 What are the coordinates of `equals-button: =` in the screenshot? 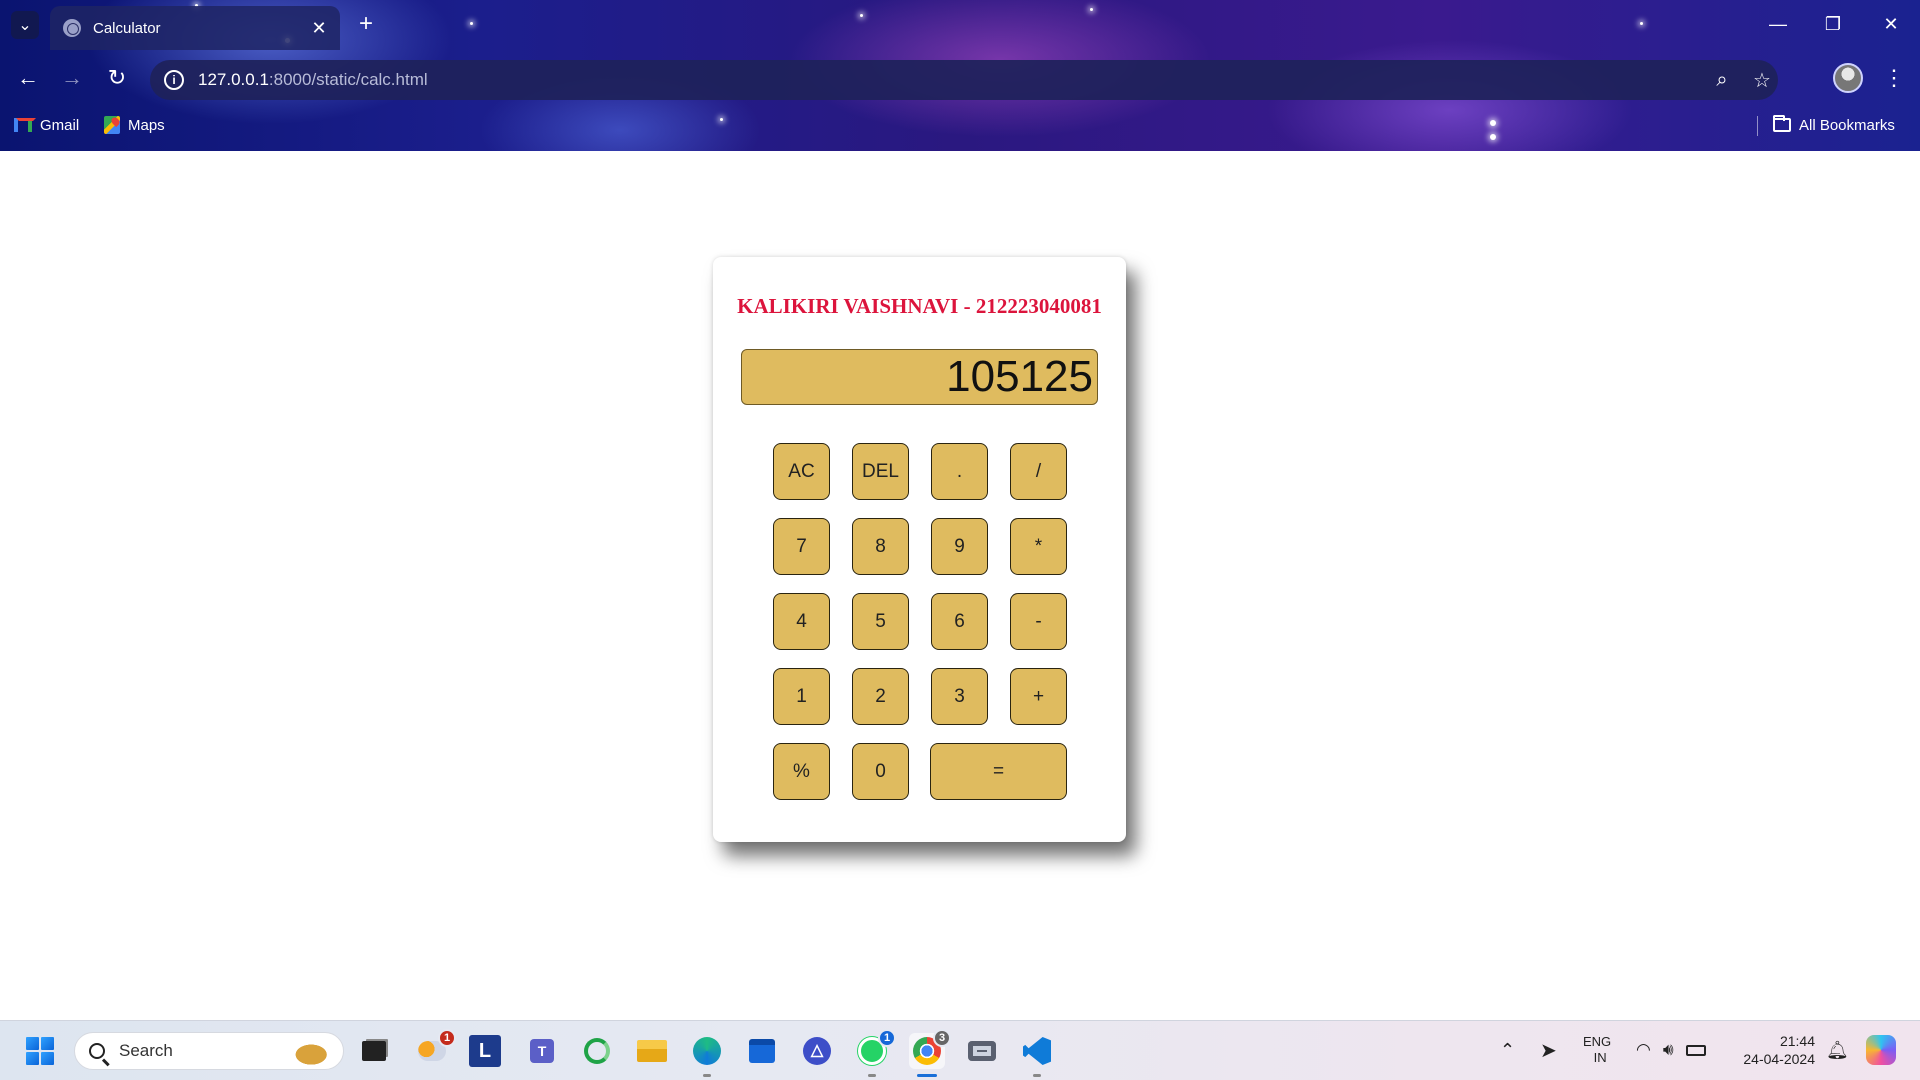 It's located at (998, 771).